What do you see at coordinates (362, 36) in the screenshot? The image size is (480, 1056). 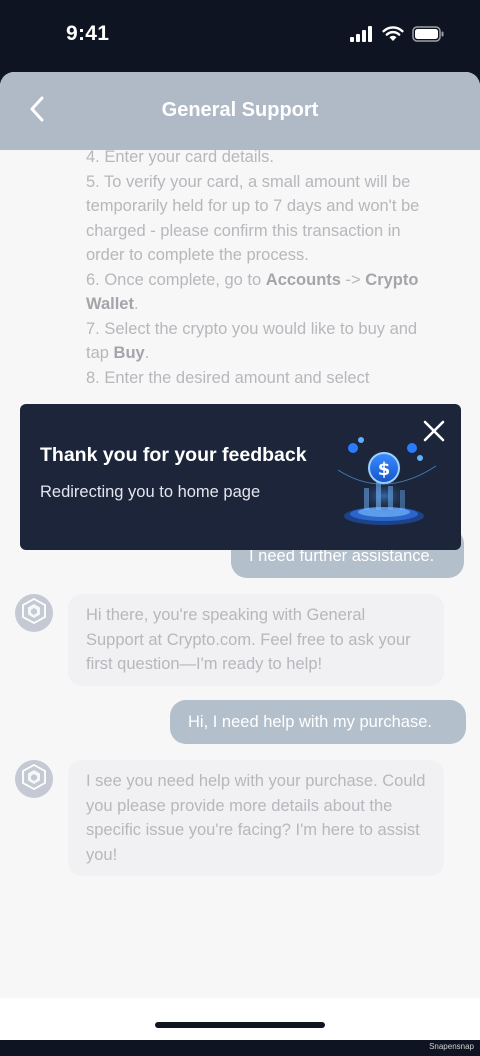 I see `cellular-signal-icon` at bounding box center [362, 36].